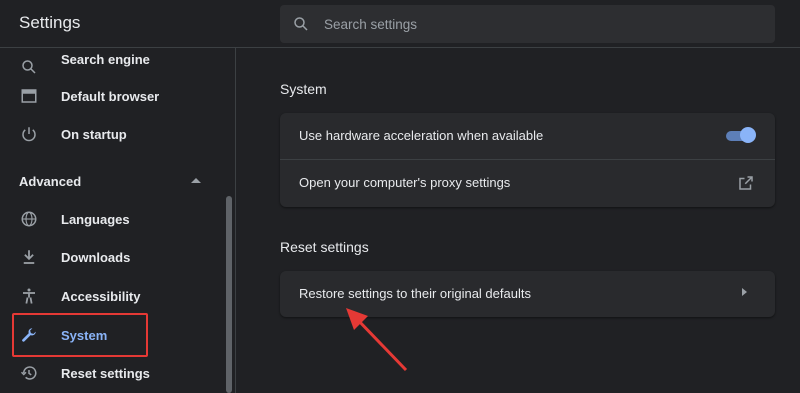 The height and width of the screenshot is (393, 800). I want to click on sidebar-item-downloads: Downloads, so click(111, 257).